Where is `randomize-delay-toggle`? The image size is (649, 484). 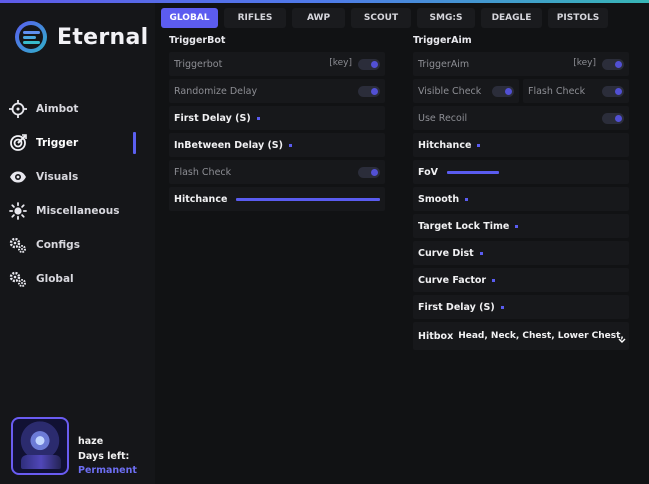 randomize-delay-toggle is located at coordinates (369, 91).